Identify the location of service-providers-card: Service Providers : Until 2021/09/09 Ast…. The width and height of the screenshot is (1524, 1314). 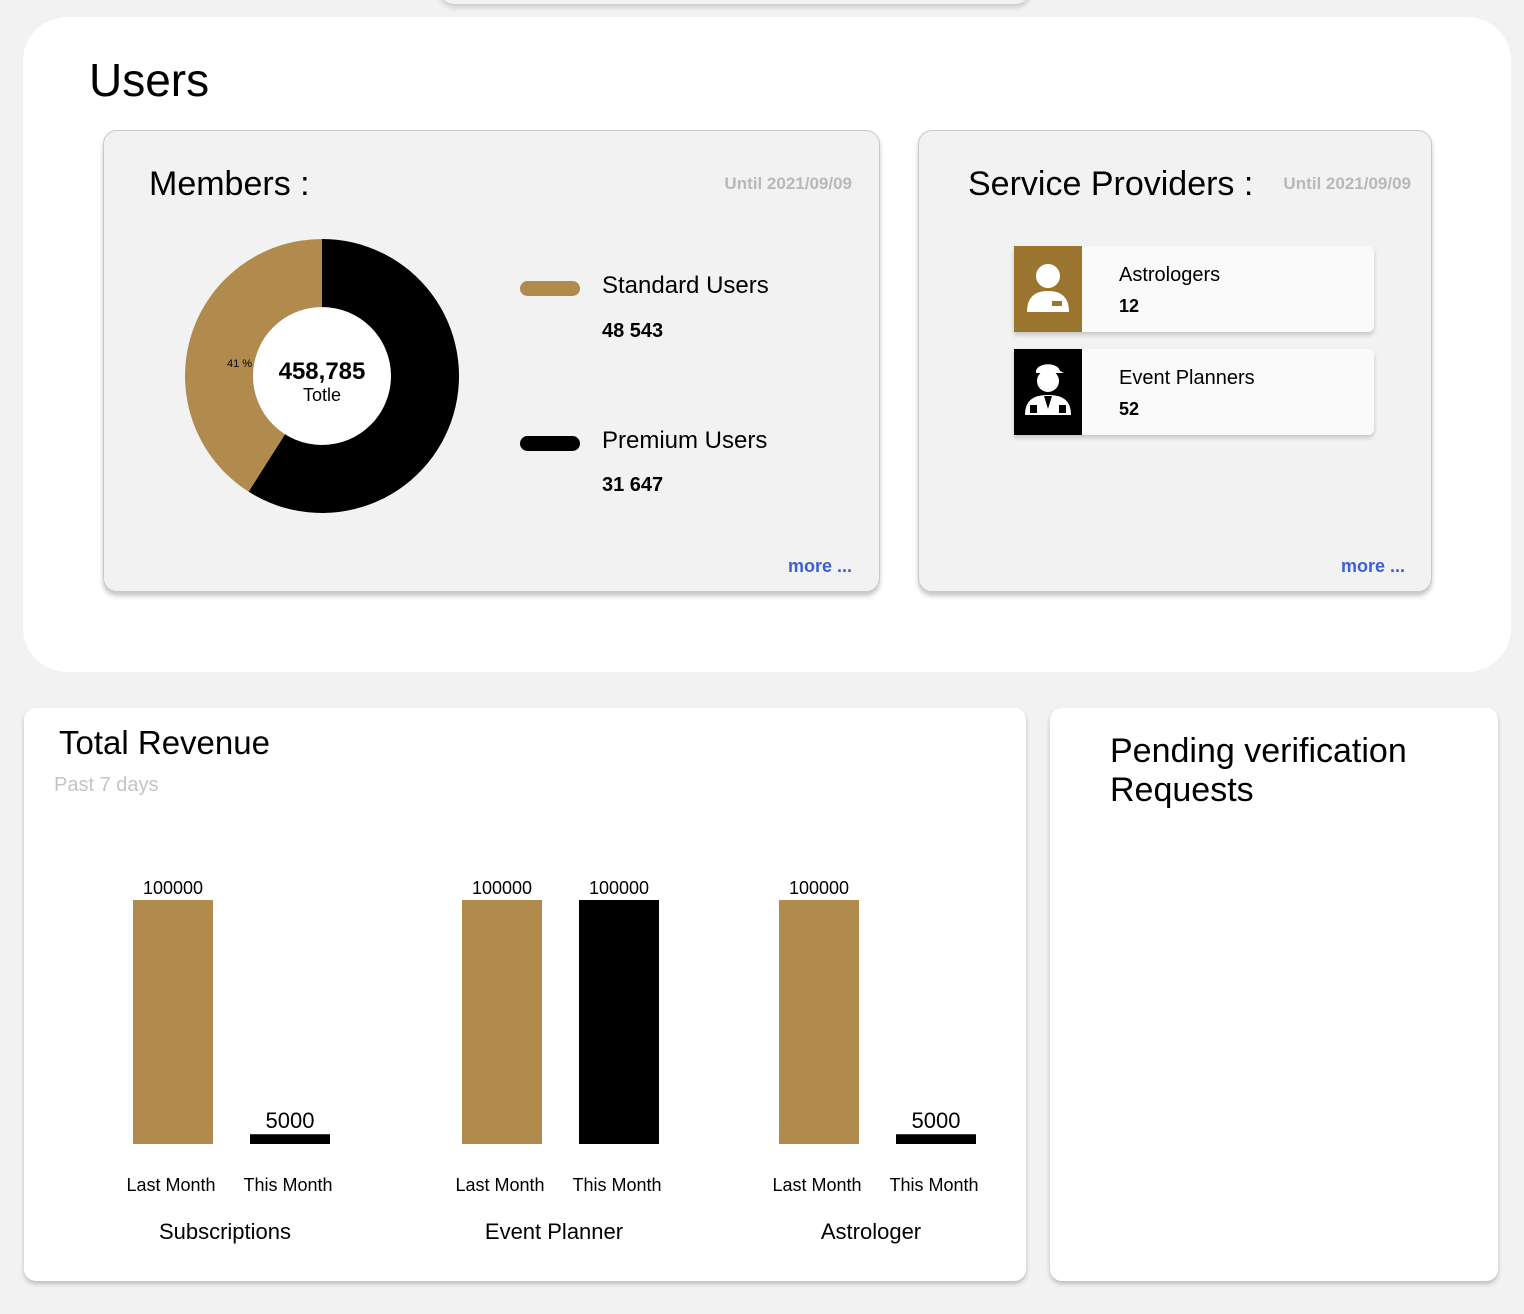
(1175, 361).